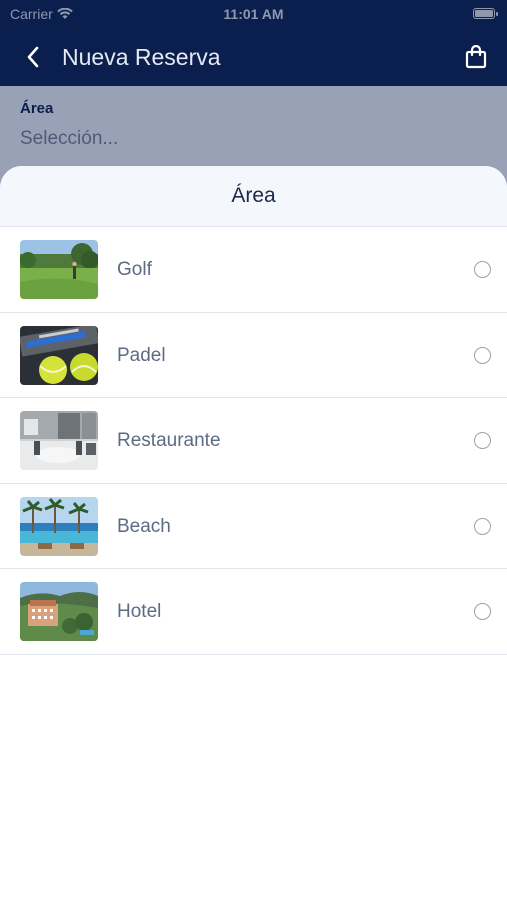 The image size is (507, 900). I want to click on sheet-title: Área, so click(253, 195).